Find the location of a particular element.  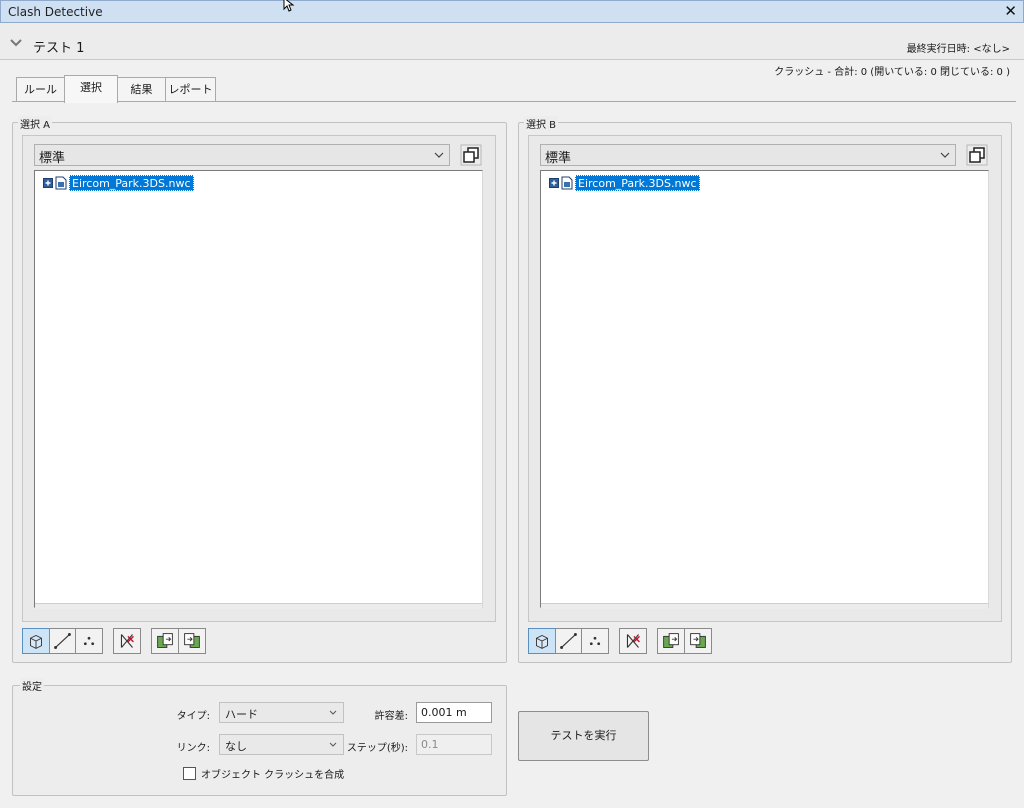

link-select: なし is located at coordinates (281, 744).